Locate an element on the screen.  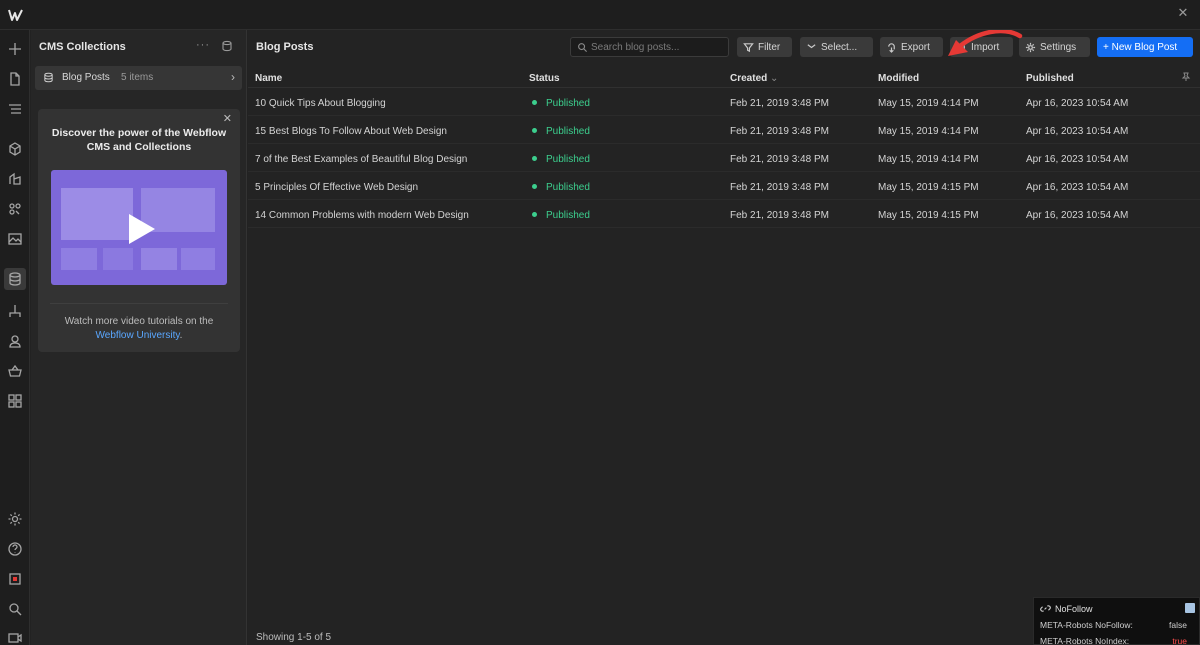
annotation-arrow-icon is located at coordinates (985, 43).